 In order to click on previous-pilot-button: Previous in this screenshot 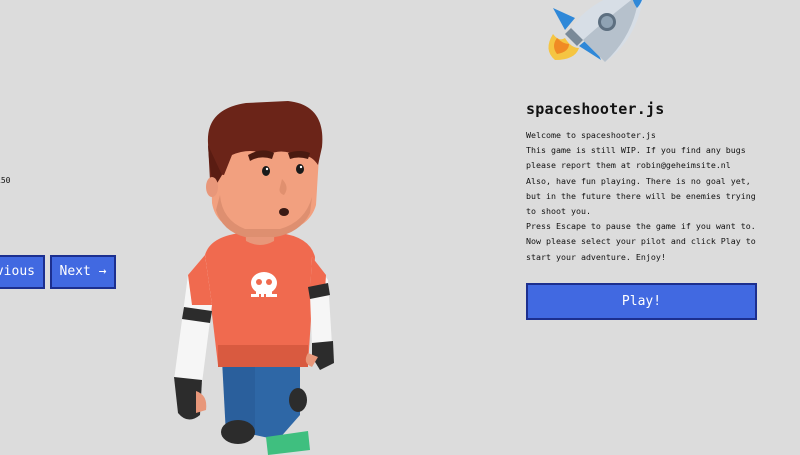, I will do `click(22, 272)`.